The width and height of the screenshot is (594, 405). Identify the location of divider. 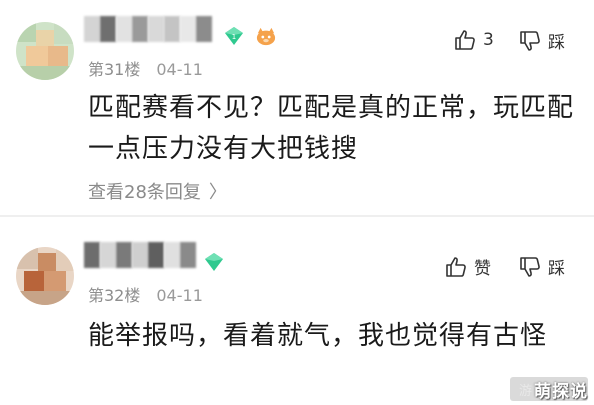
(297, 216).